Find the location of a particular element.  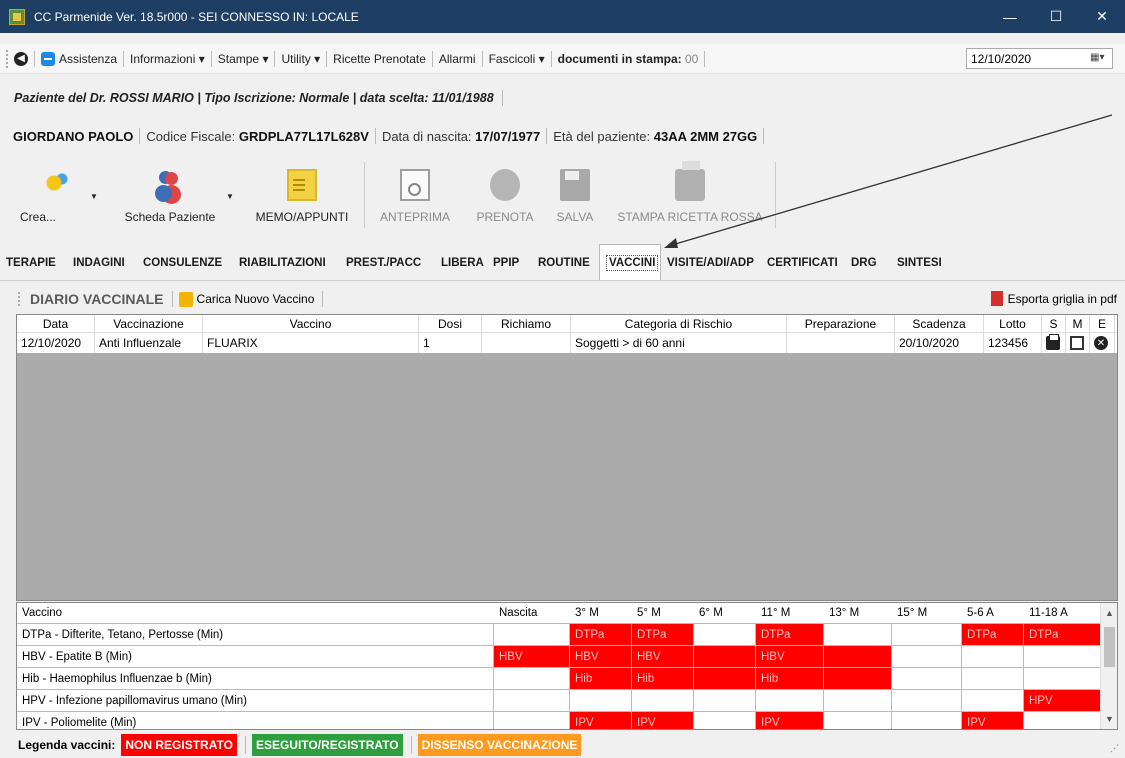

menu-utility: Utility ▾ is located at coordinates (300, 59).